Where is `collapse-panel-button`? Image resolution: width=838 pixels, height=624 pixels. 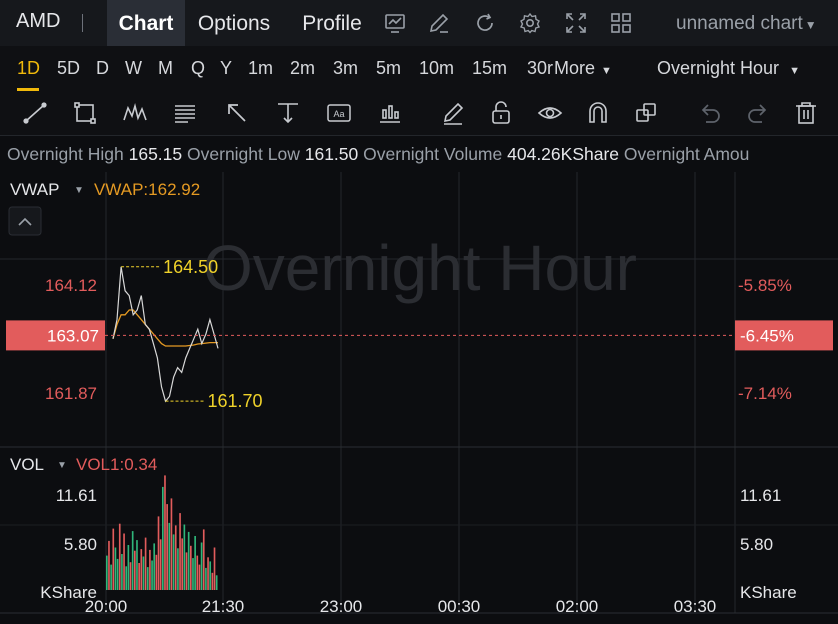
collapse-panel-button is located at coordinates (25, 221).